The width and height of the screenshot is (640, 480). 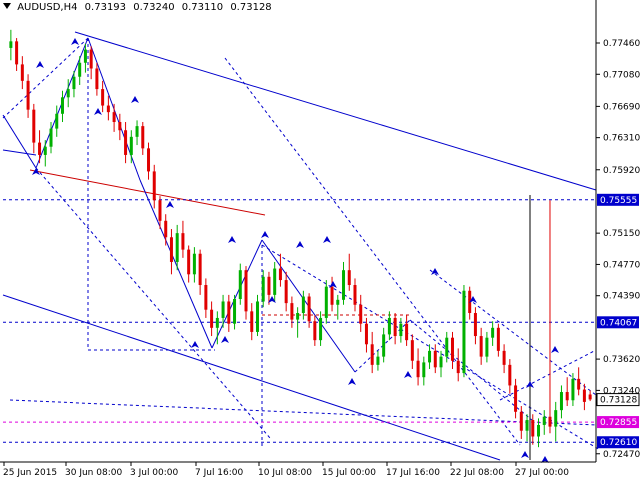 I want to click on price-tick-label: 0.77080, so click(x=621, y=75).